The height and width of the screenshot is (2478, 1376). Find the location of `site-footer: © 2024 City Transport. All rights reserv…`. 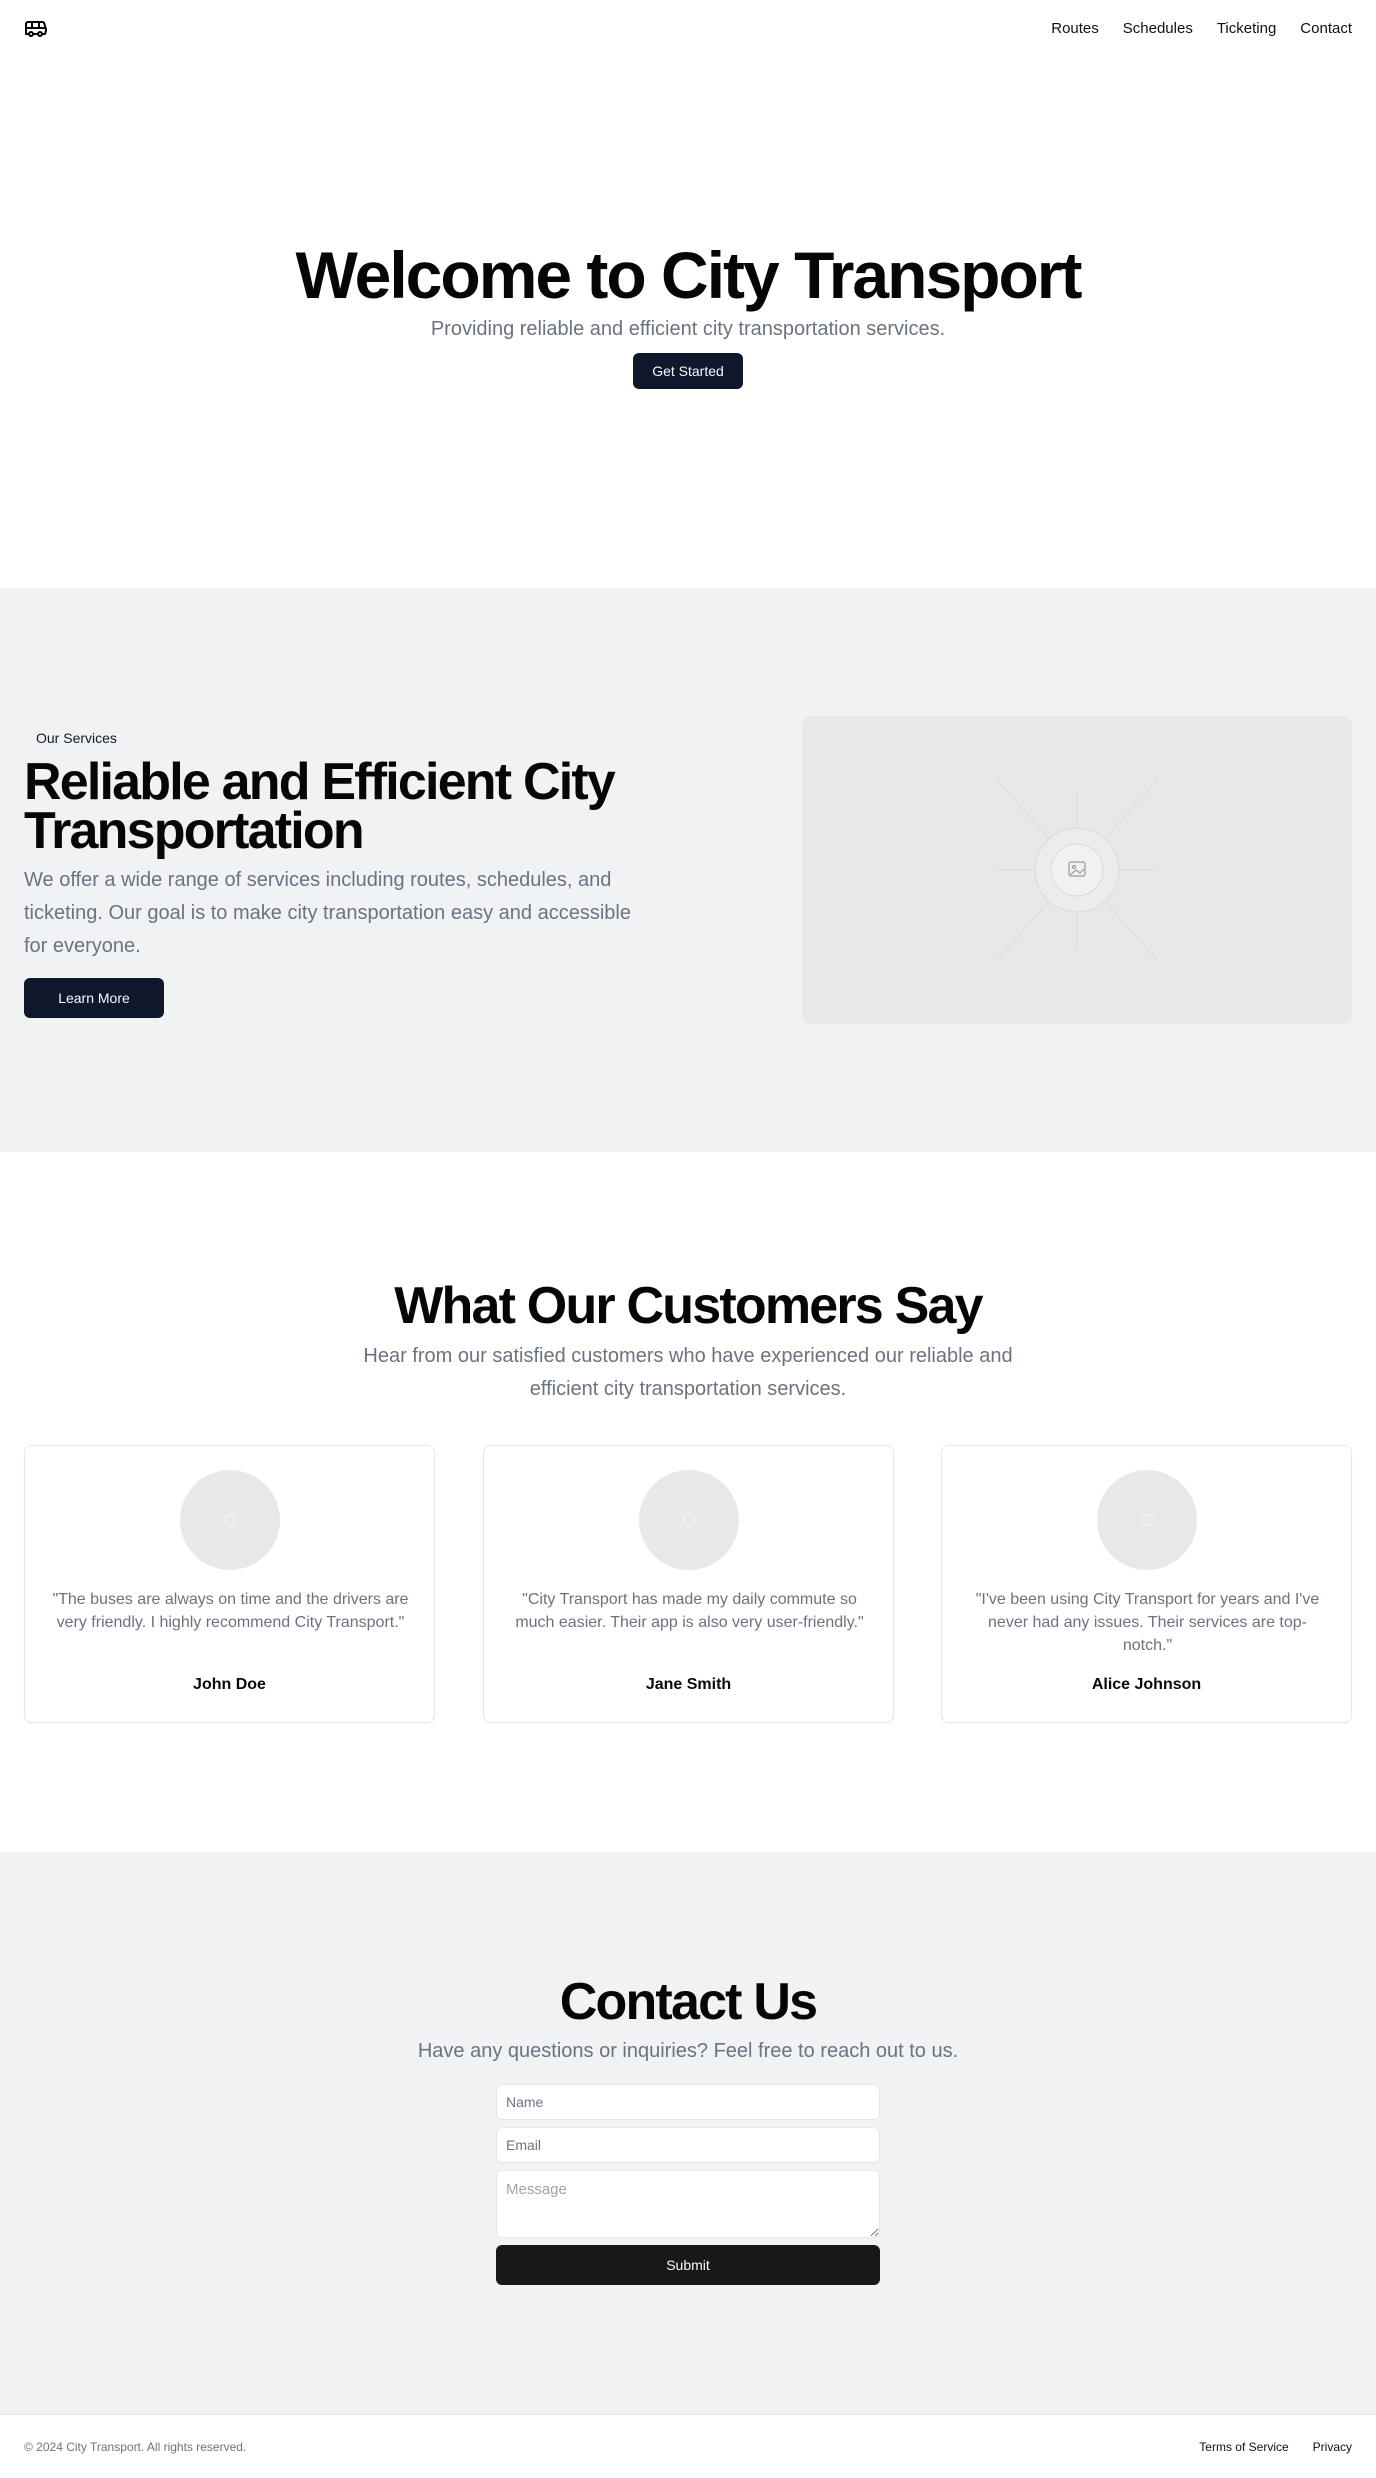

site-footer: © 2024 City Transport. All rights reserv… is located at coordinates (688, 2446).